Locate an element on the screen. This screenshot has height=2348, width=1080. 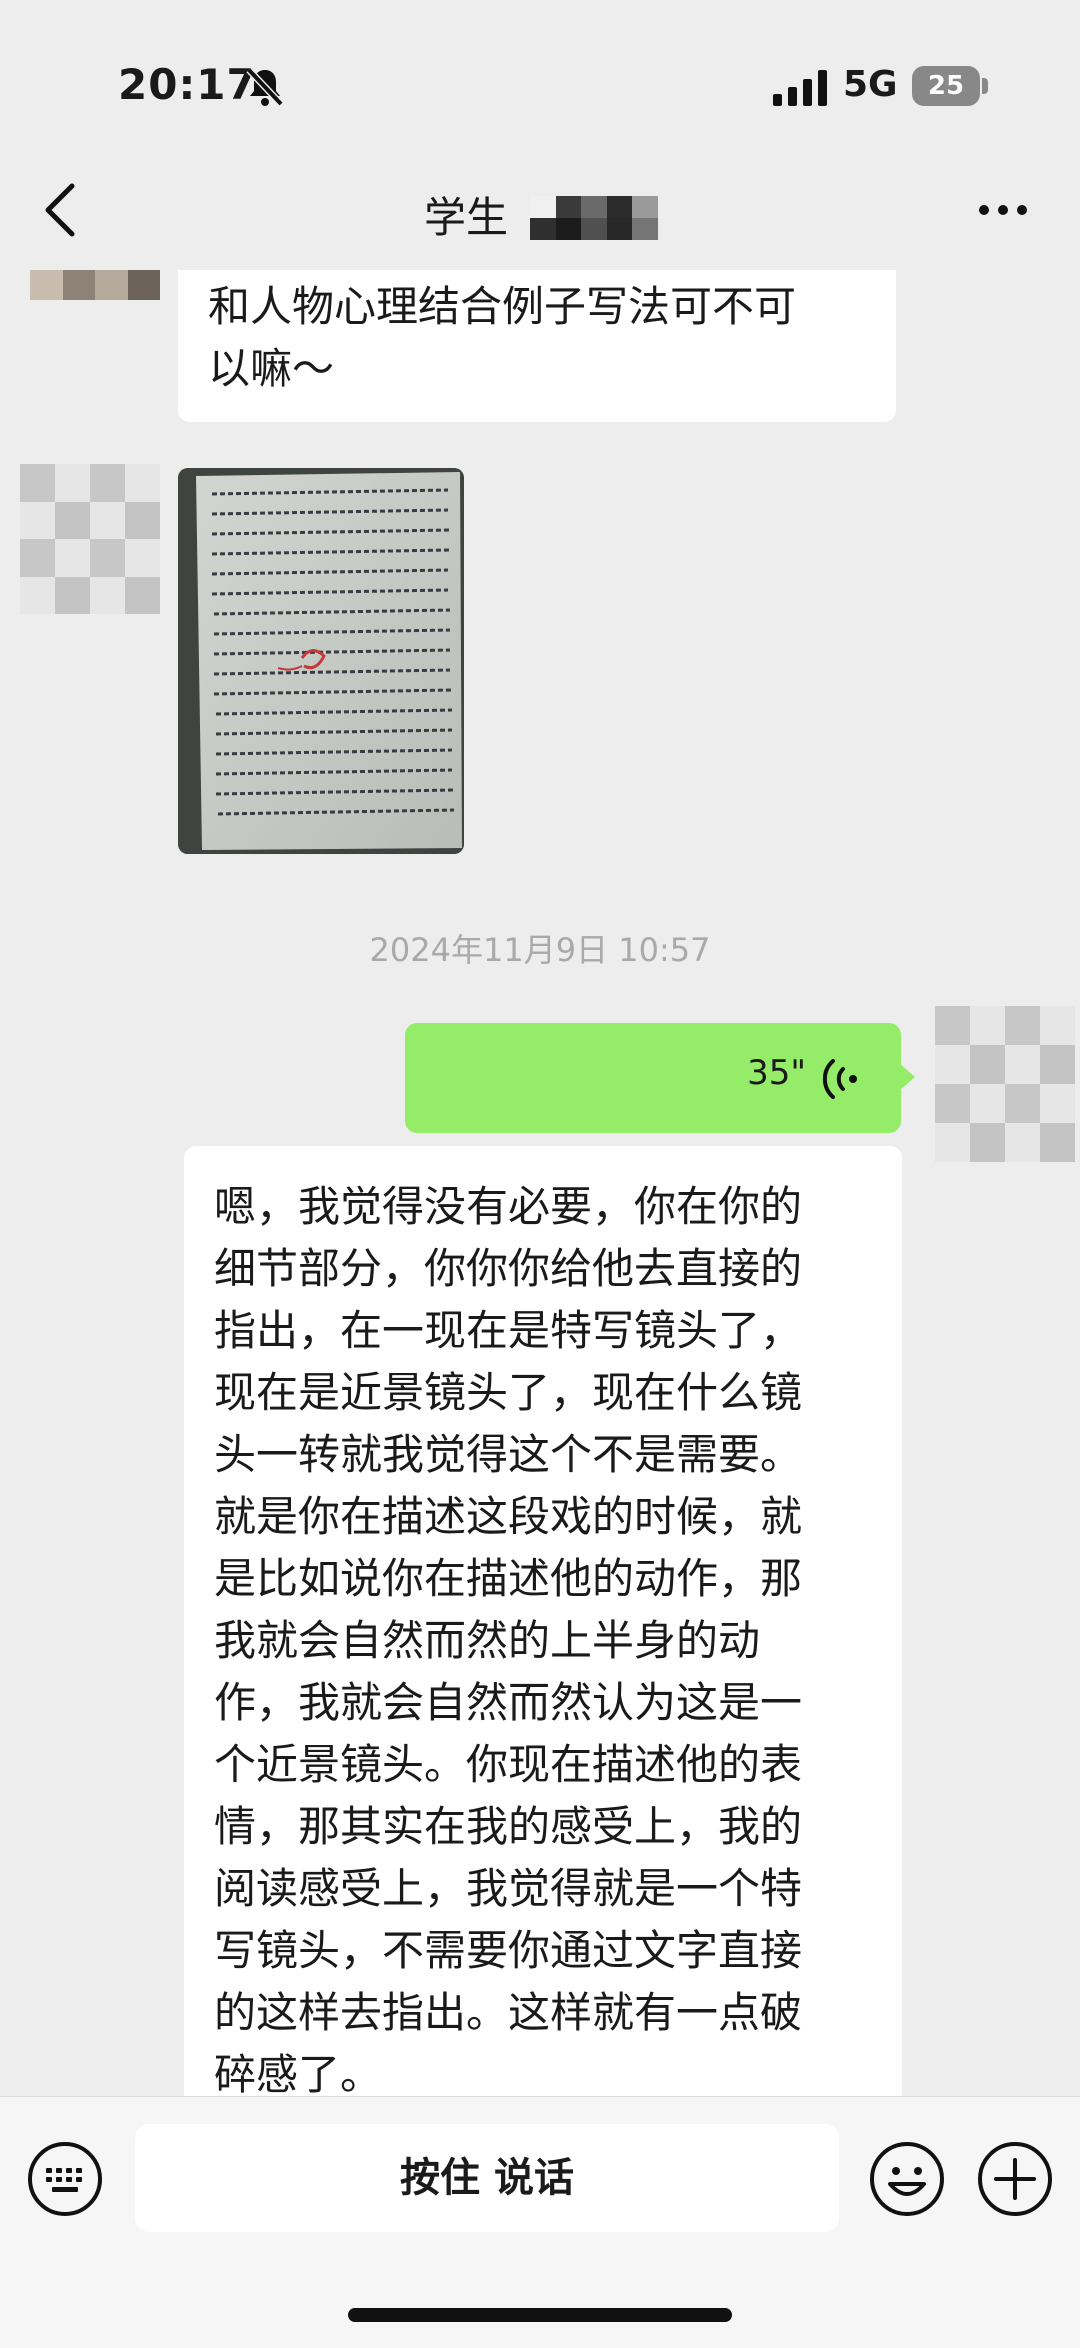
timestamp: 2024年11月9日 10:57 is located at coordinates (540, 950).